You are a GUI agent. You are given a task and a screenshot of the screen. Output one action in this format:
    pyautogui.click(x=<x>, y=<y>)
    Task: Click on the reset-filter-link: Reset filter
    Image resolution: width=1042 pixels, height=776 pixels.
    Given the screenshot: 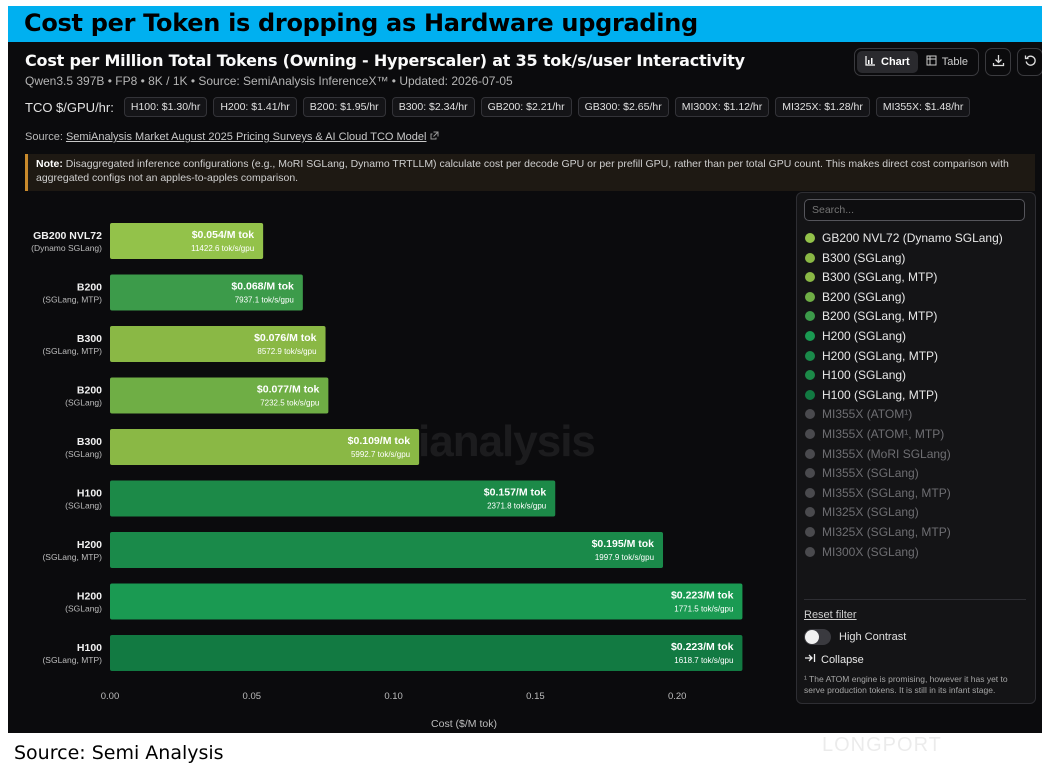 What is the action you would take?
    pyautogui.click(x=830, y=615)
    